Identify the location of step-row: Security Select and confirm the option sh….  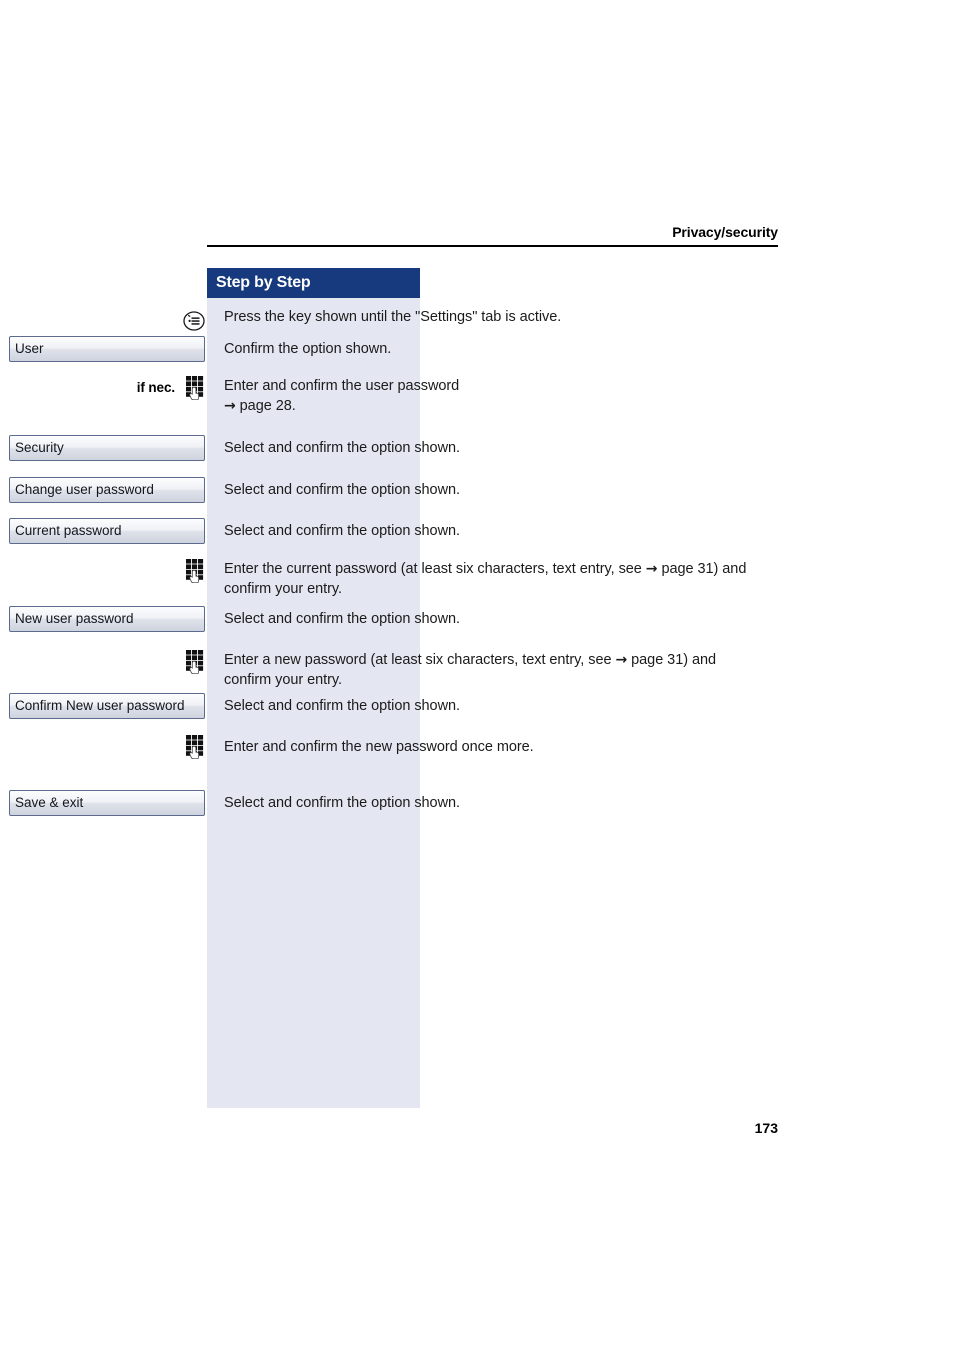
(373, 449).